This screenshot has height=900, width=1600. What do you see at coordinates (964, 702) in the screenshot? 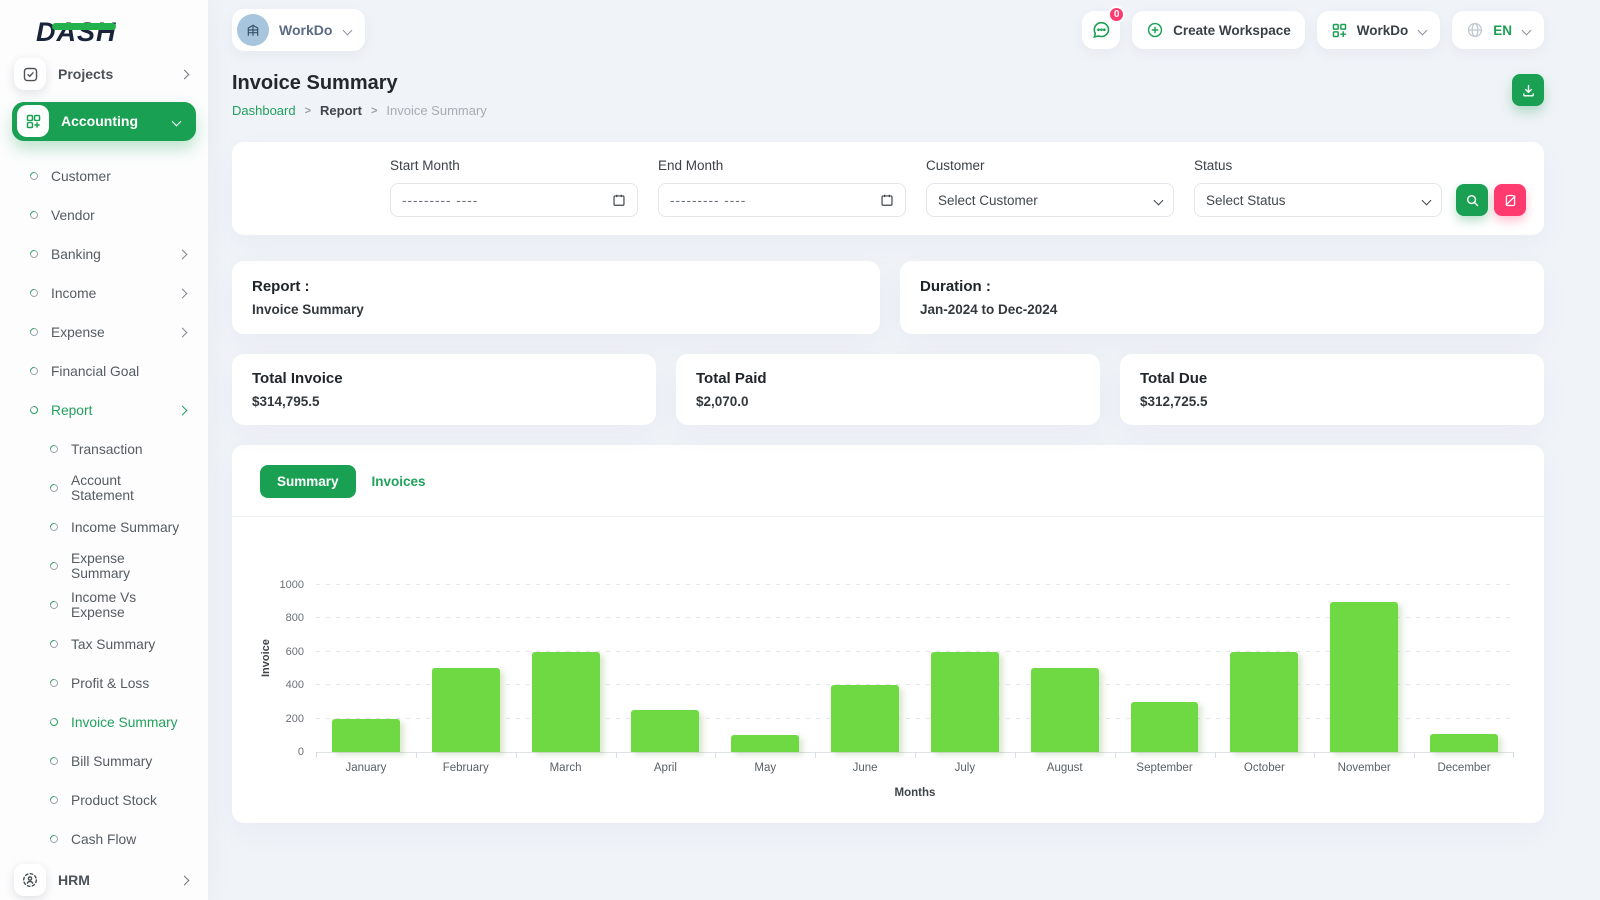
I see `bar-july` at bounding box center [964, 702].